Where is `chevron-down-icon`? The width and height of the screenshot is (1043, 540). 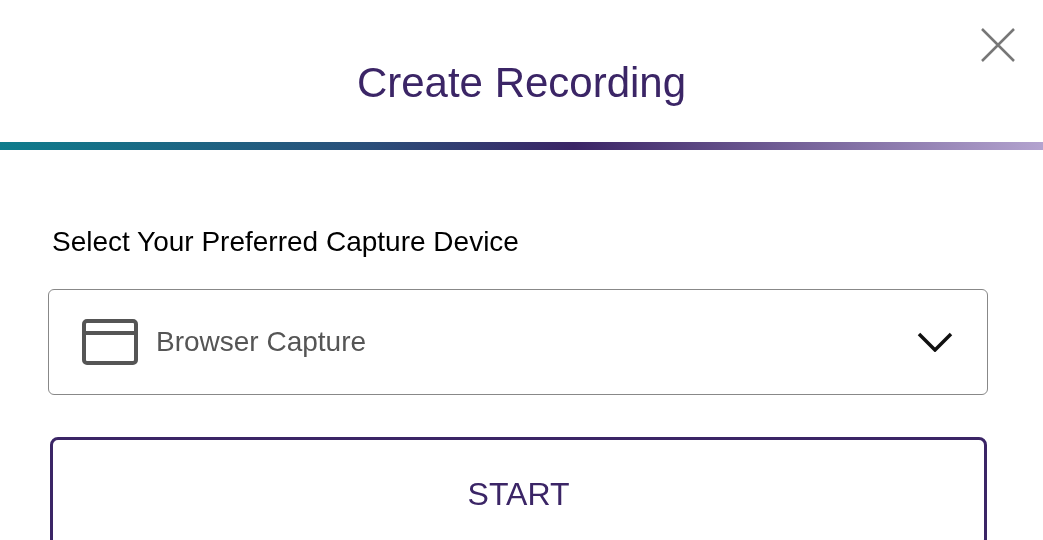 chevron-down-icon is located at coordinates (935, 342).